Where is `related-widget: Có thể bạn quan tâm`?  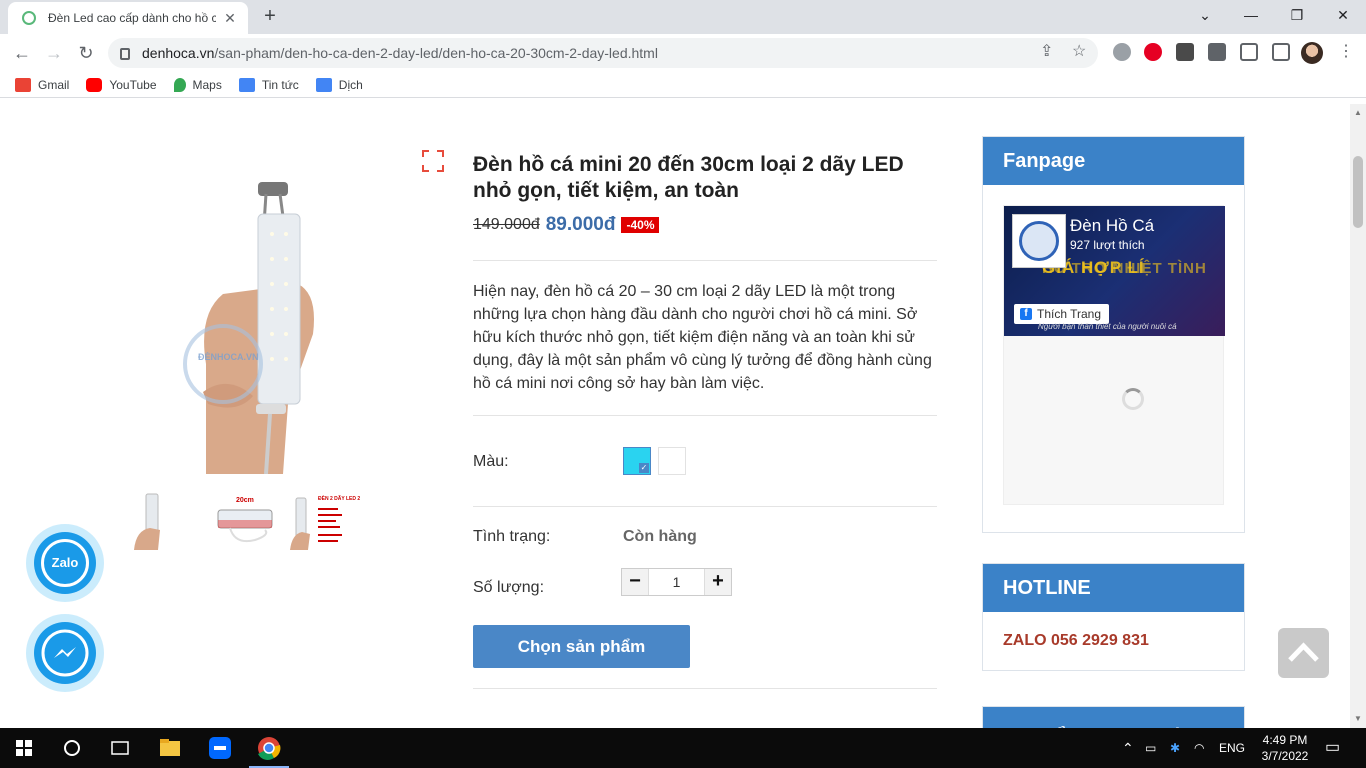
related-widget: Có thể bạn quan tâm is located at coordinates (1113, 717).